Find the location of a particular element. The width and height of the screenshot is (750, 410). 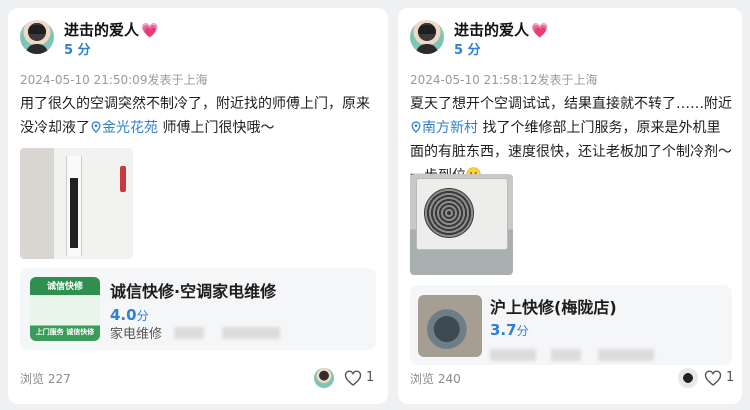

shop-category-row is located at coordinates (572, 354).